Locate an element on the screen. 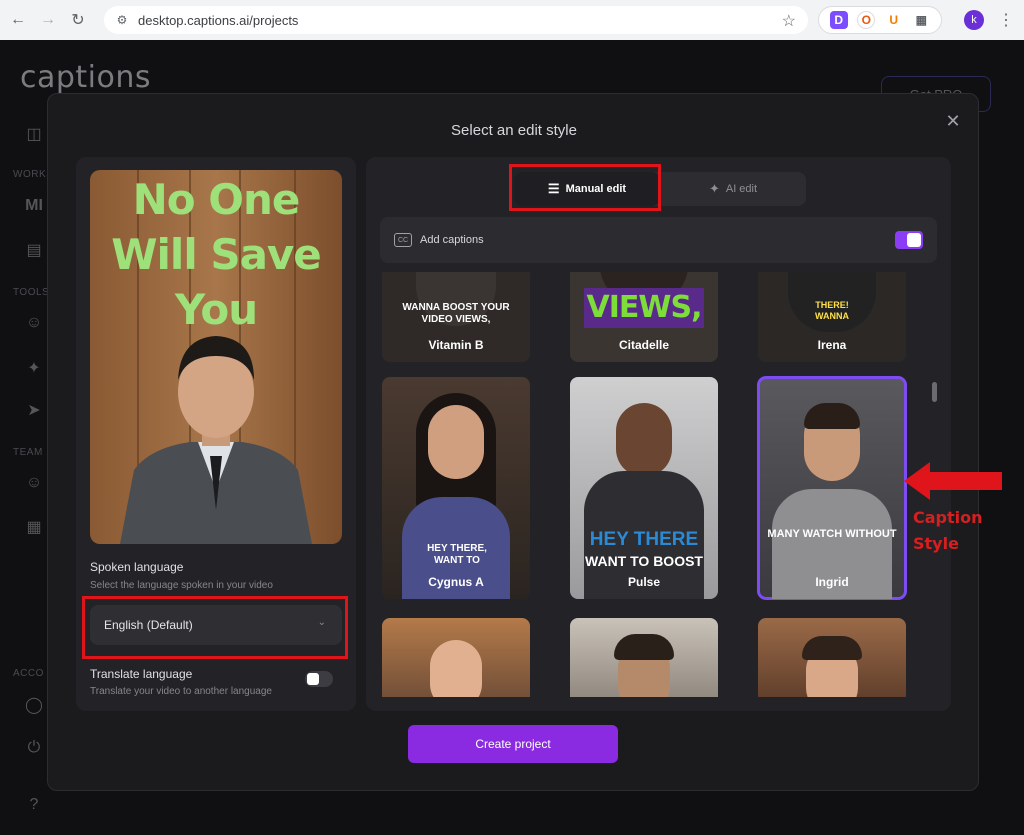  puzzle-icon: ▦ is located at coordinates (921, 20).